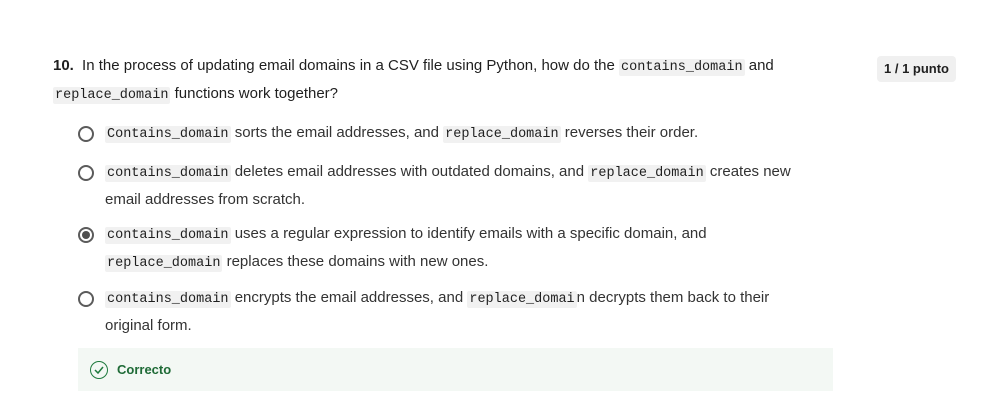 Image resolution: width=998 pixels, height=419 pixels. Describe the element at coordinates (682, 67) in the screenshot. I see `code-contains-domain: contains_domain` at that location.